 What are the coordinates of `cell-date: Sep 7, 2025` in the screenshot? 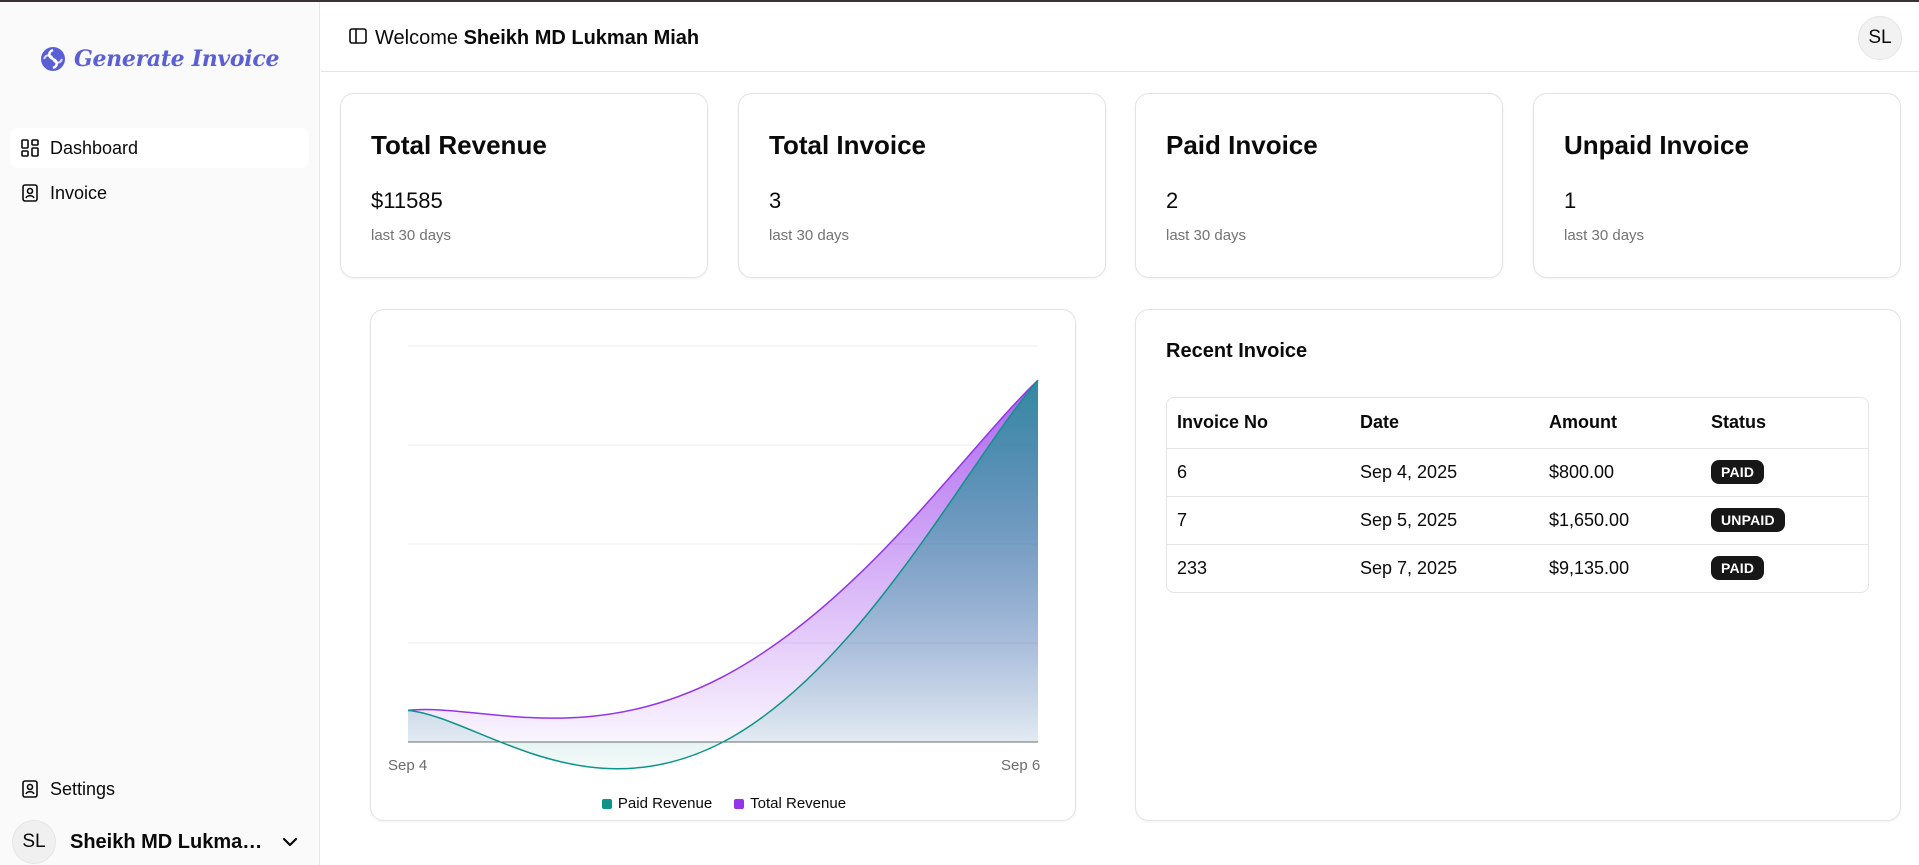 It's located at (1444, 567).